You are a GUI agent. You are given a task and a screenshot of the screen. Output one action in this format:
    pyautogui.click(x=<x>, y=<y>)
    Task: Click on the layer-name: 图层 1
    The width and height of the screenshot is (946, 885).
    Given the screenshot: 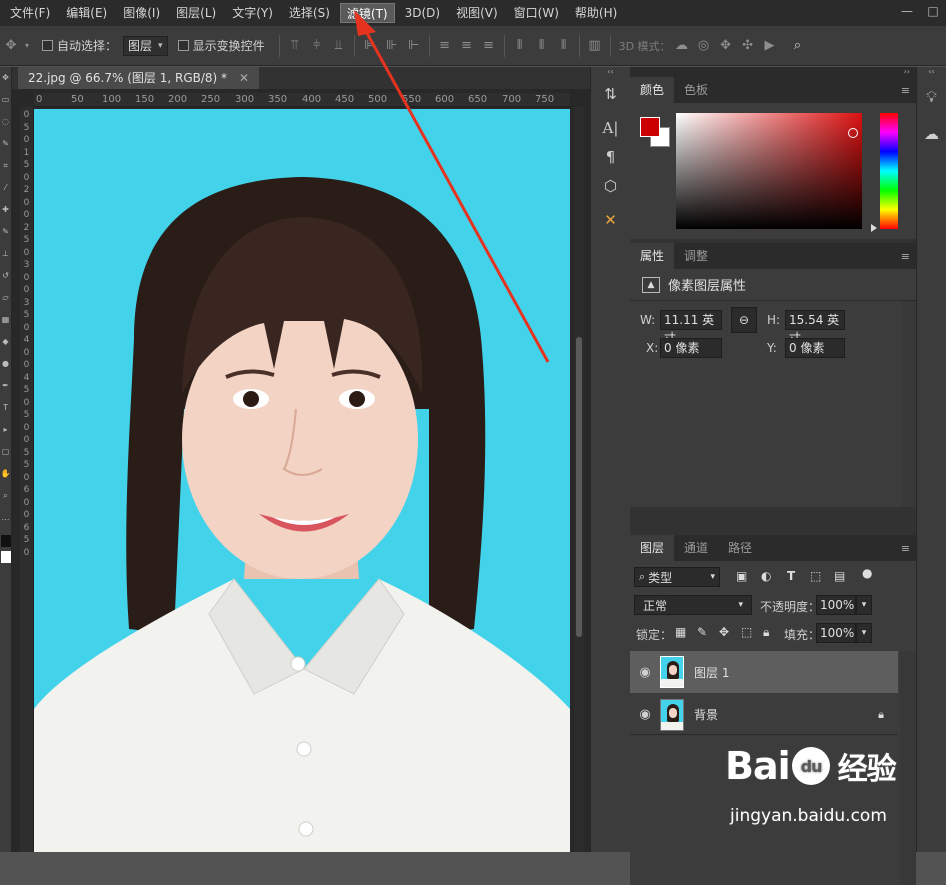 What is the action you would take?
    pyautogui.click(x=711, y=672)
    